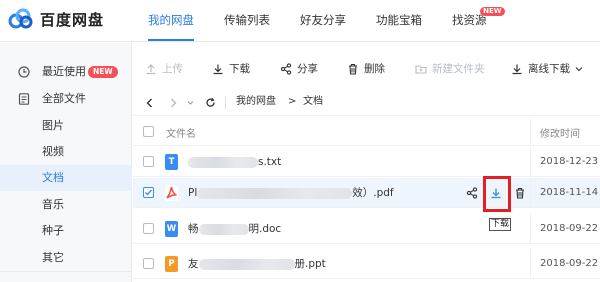  Describe the element at coordinates (173, 103) in the screenshot. I see `forward-arrow-icon` at that location.